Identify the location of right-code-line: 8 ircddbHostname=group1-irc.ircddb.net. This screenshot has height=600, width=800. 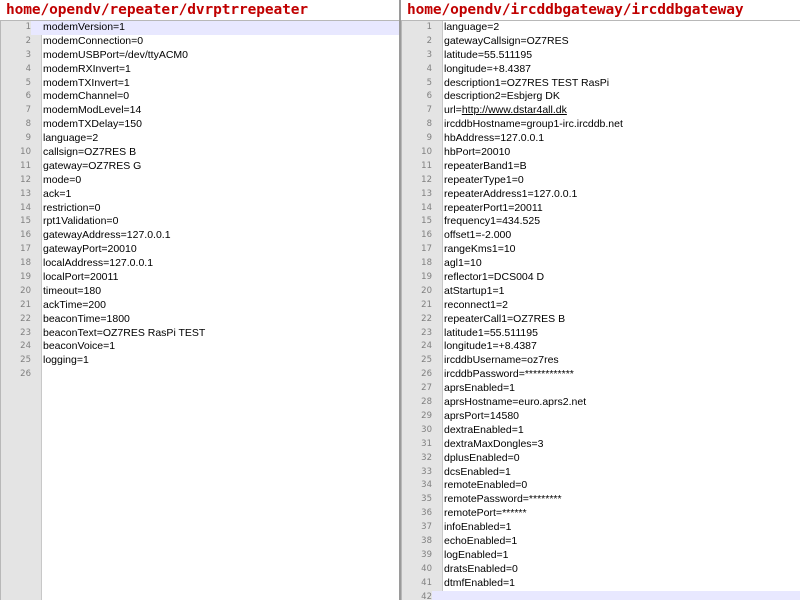
(601, 125).